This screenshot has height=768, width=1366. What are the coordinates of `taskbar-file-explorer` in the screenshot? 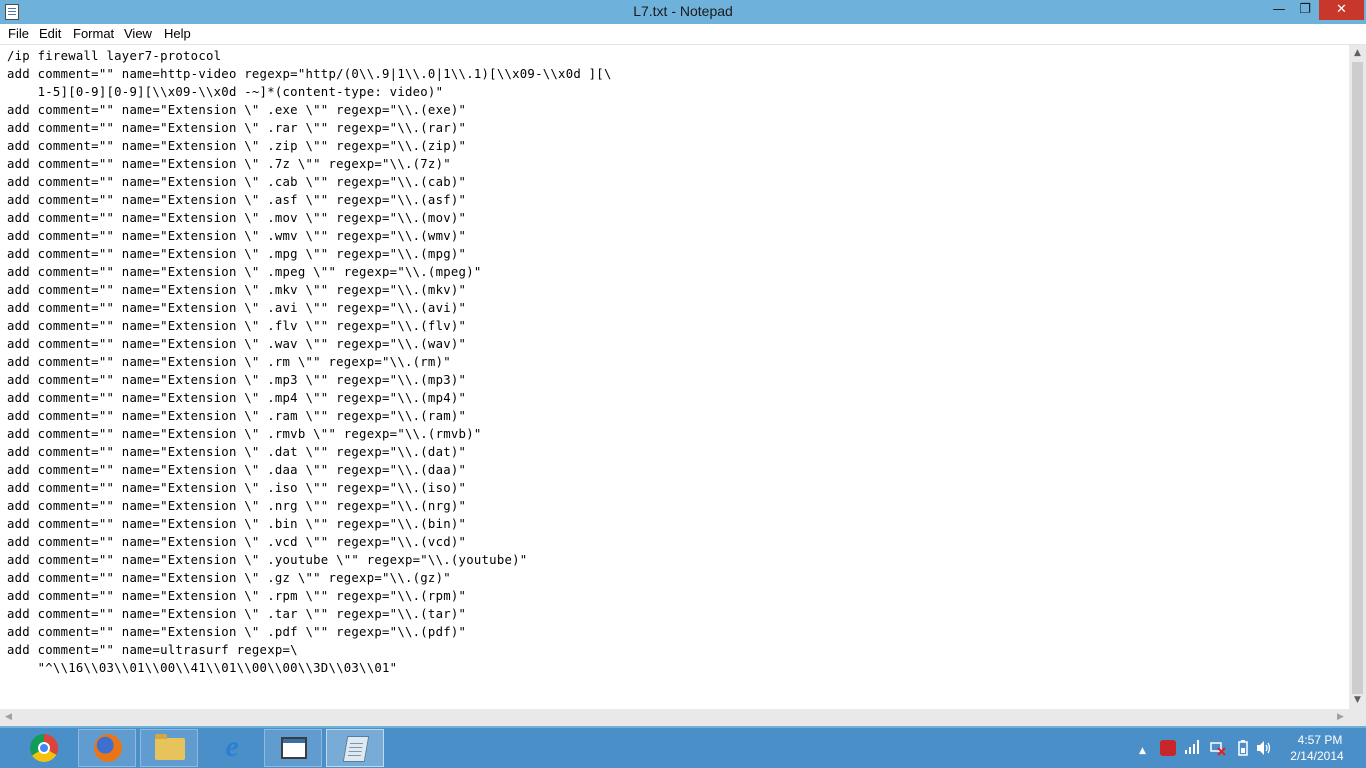 It's located at (169, 748).